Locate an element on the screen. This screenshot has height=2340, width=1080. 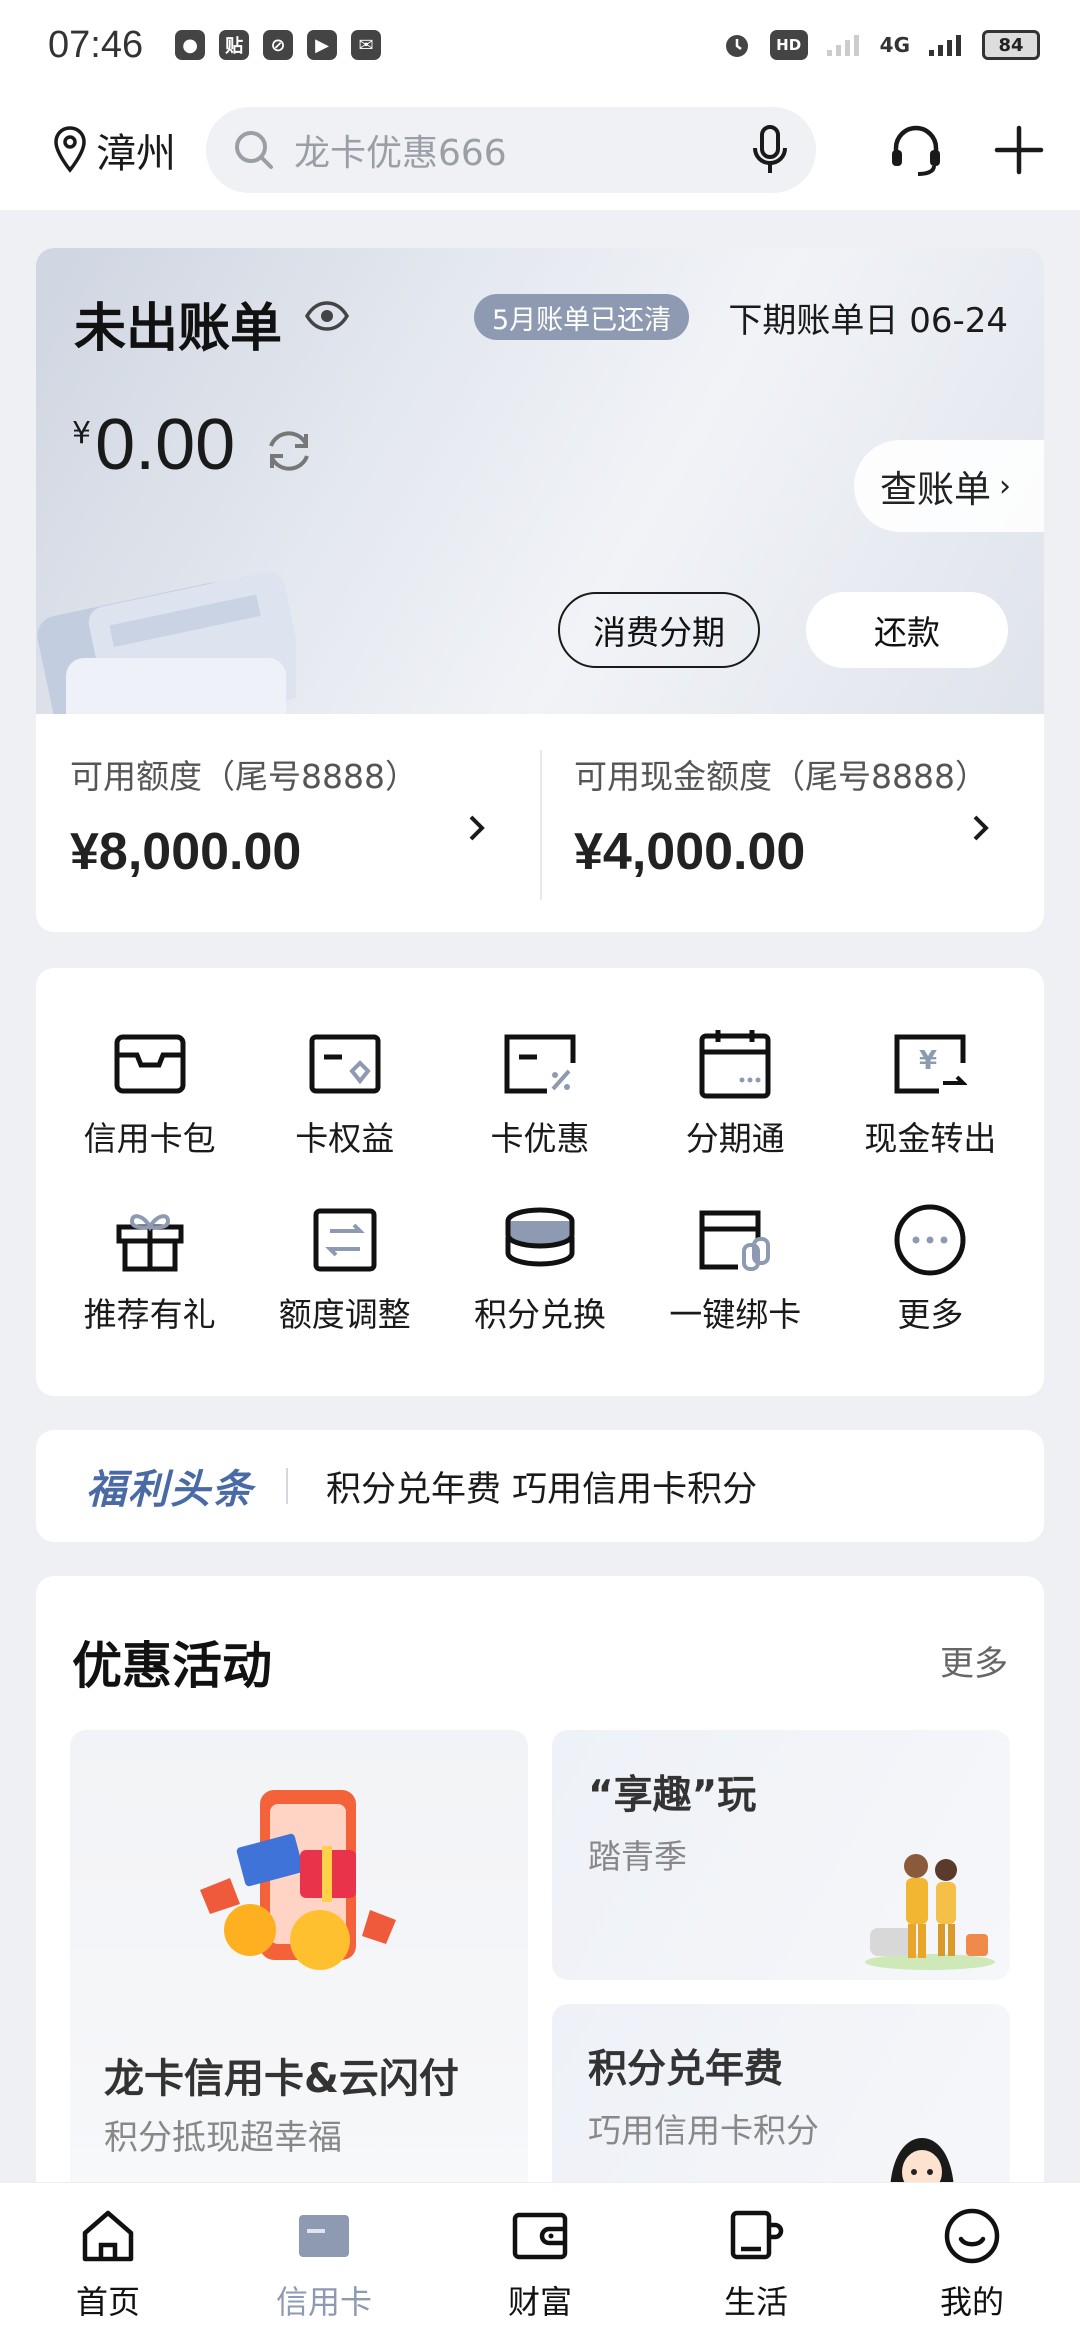
func-more: 更多 is located at coordinates (930, 1288).